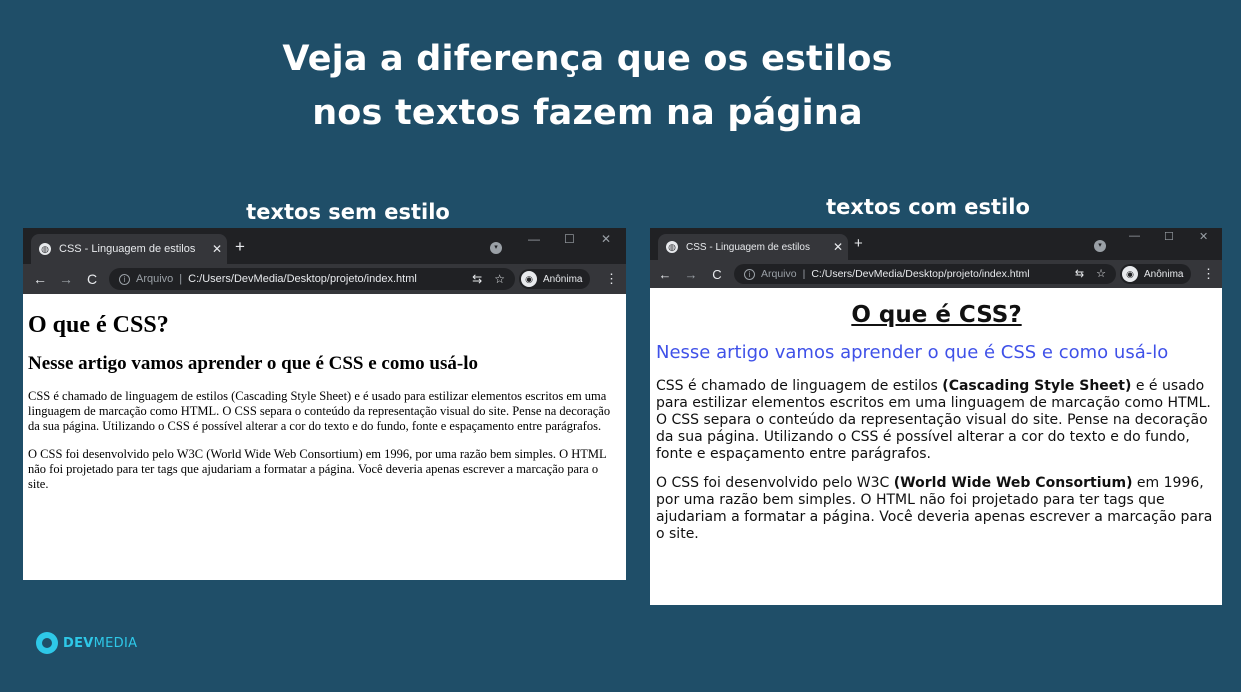 This screenshot has height=692, width=1241. I want to click on headline-line-2: nos textos fazem na página, so click(587, 113).